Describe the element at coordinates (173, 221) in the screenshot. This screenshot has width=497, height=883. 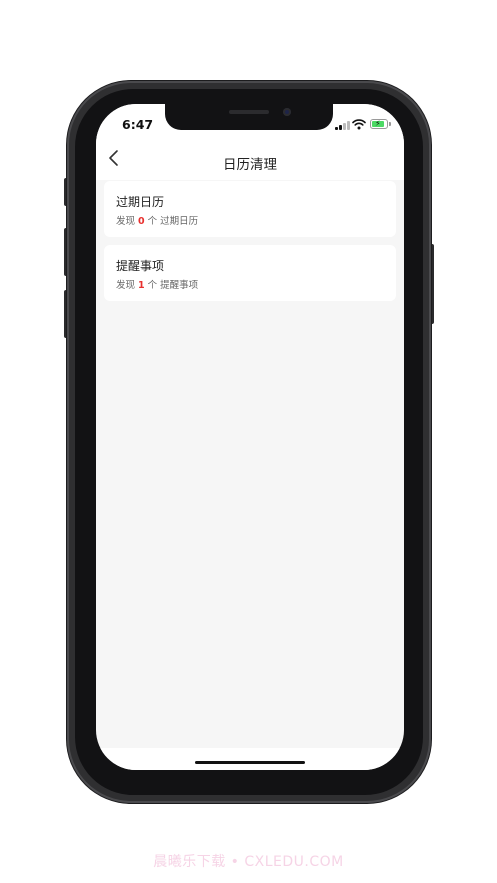
I see `desc-suffix: 个 过期日历` at that location.